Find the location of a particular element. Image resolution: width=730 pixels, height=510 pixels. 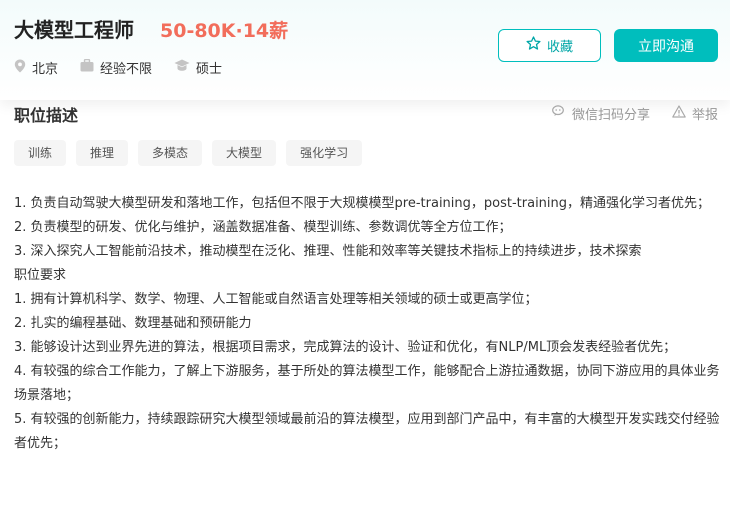

wechat-share-link: 微信扫码分享 is located at coordinates (601, 113).